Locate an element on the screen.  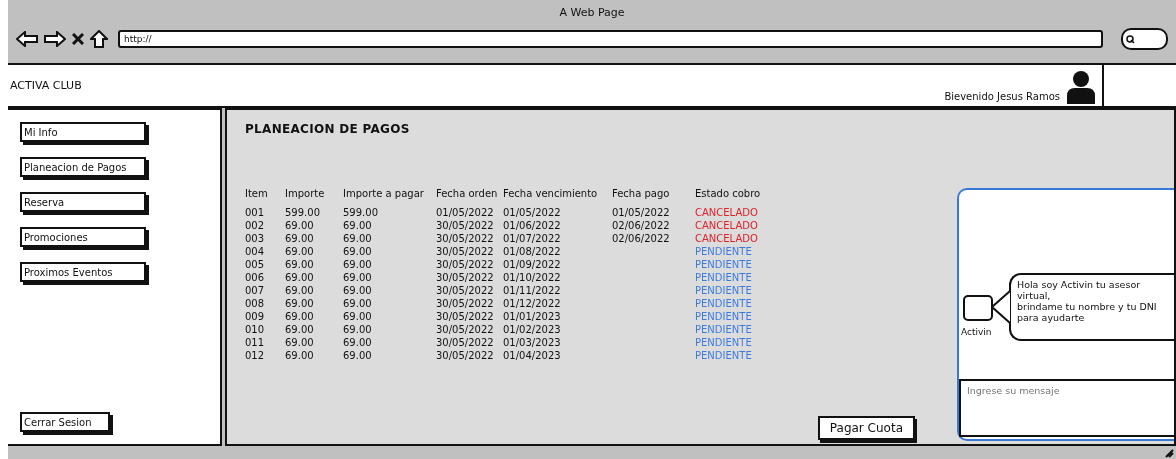
back-icon is located at coordinates (27, 39).